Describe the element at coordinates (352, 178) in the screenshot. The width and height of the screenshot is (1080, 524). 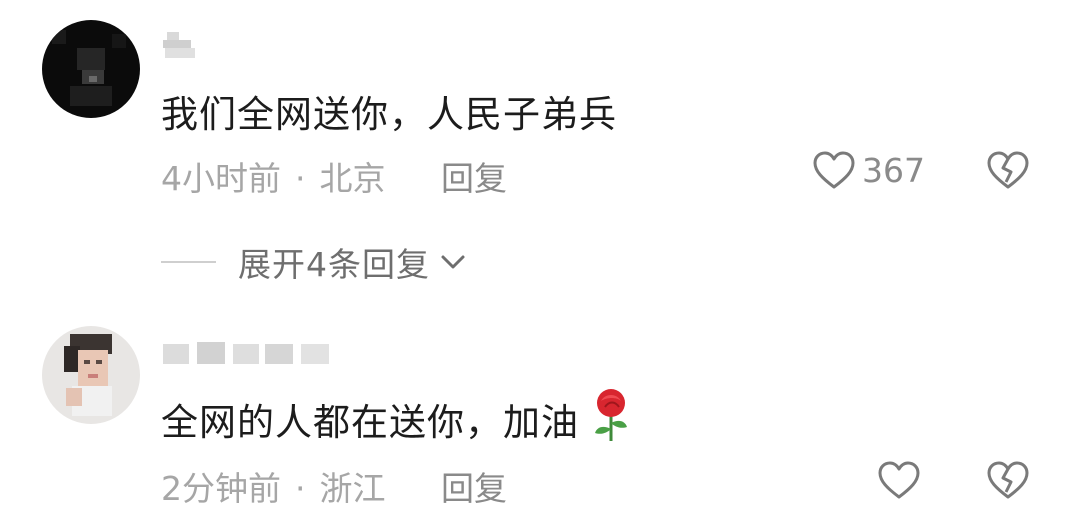
I see `location: 北京` at that location.